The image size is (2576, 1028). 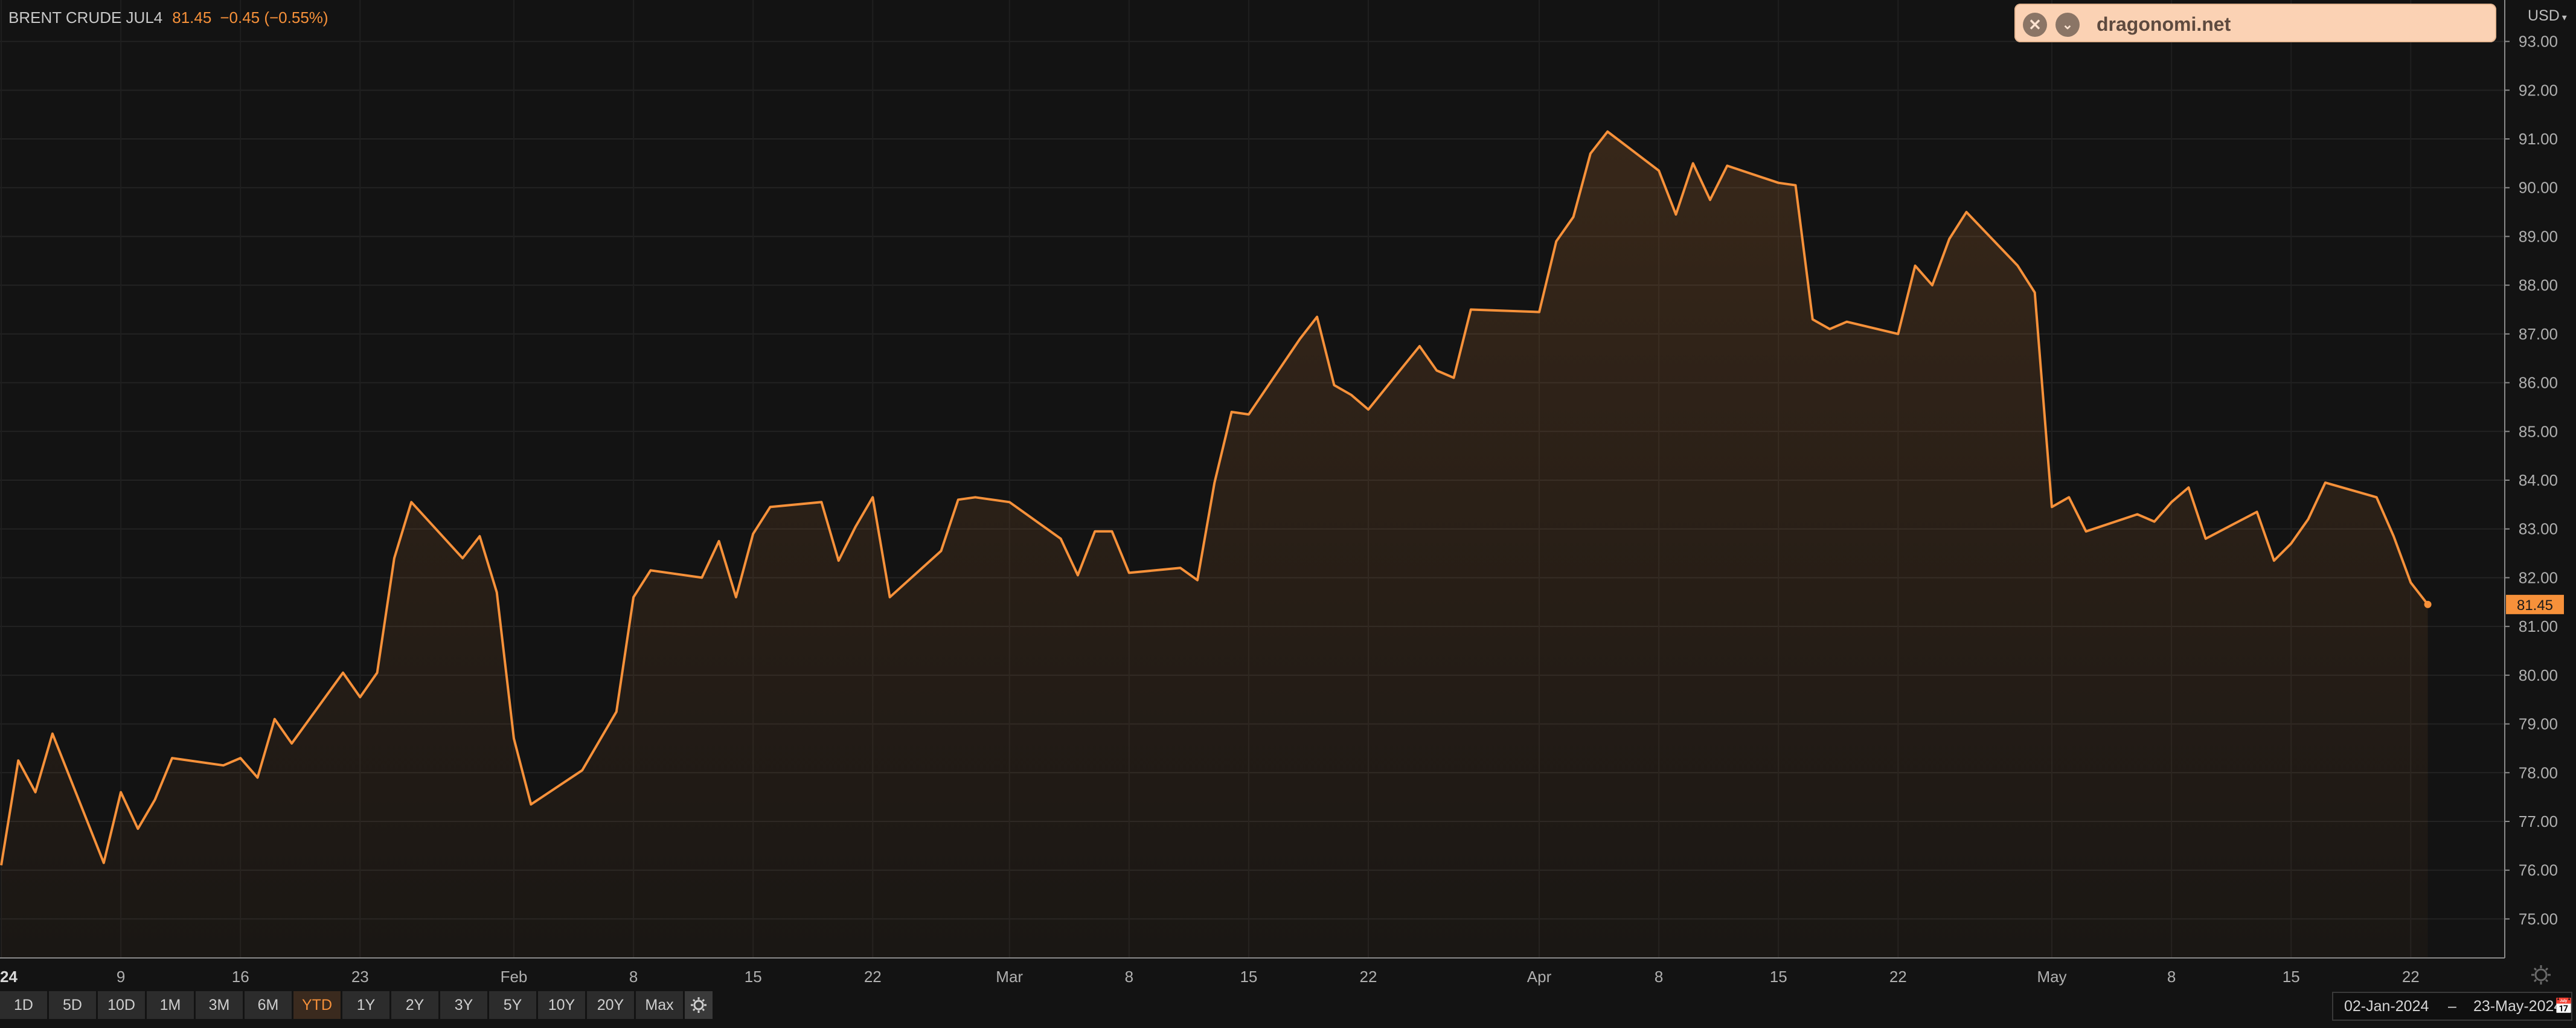 I want to click on chart-settings-icon, so click(x=2541, y=975).